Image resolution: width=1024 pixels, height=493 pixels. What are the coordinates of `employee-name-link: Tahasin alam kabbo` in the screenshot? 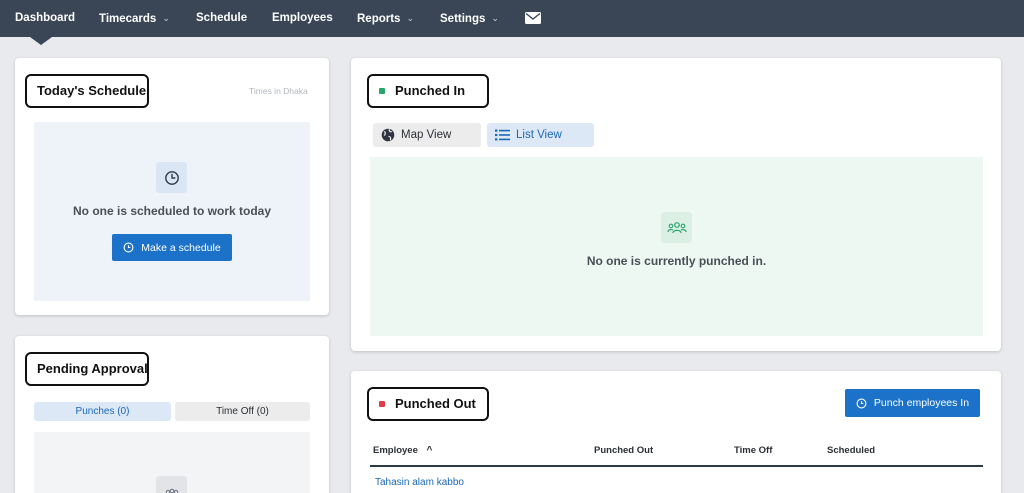 It's located at (419, 482).